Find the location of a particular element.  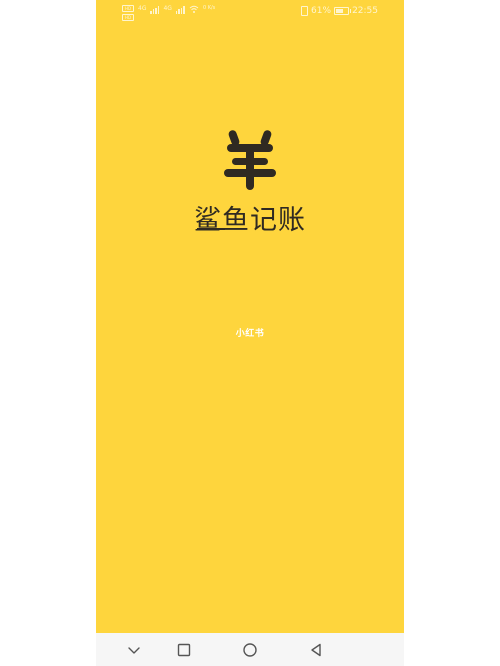

sim1-signal-icon is located at coordinates (155, 10).